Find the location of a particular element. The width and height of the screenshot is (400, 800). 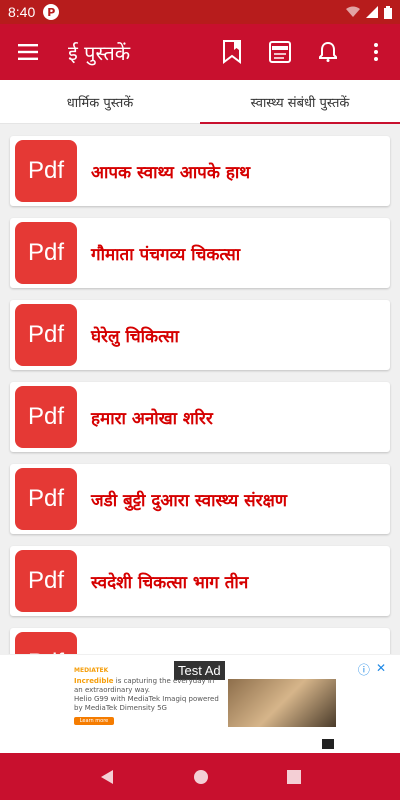

bell-icon is located at coordinates (328, 52).